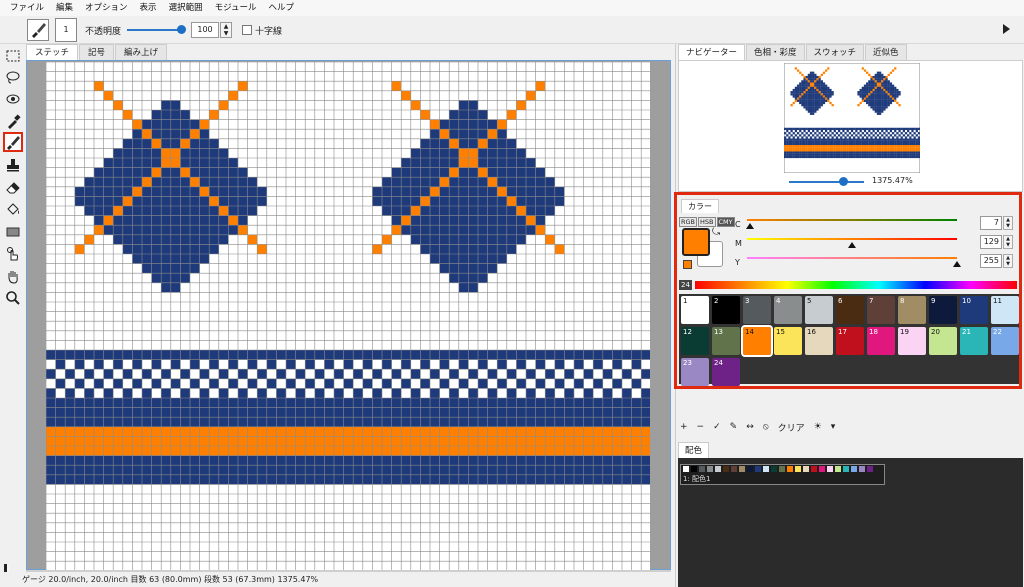 This screenshot has width=1024, height=587. What do you see at coordinates (66, 30) in the screenshot?
I see `brush-size-field: 1` at bounding box center [66, 30].